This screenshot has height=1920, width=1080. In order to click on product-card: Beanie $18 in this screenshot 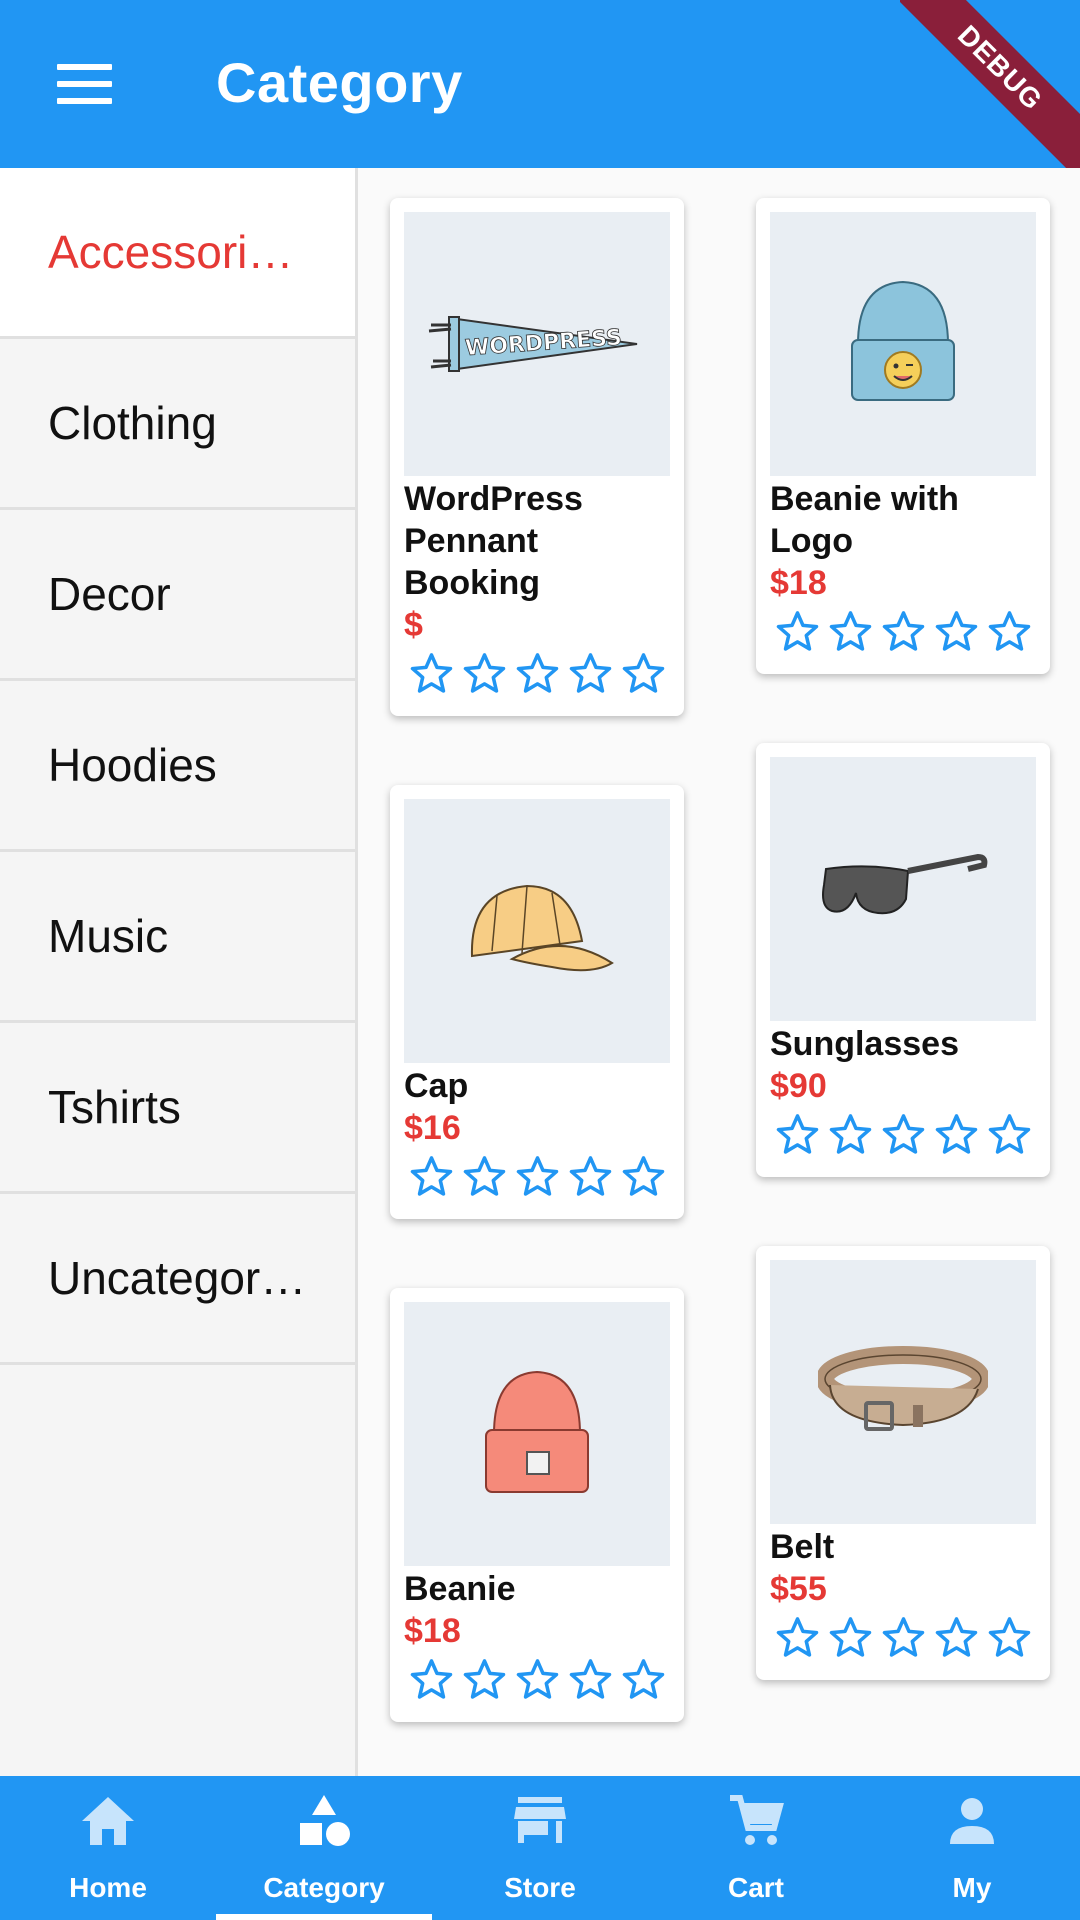, I will do `click(537, 1505)`.